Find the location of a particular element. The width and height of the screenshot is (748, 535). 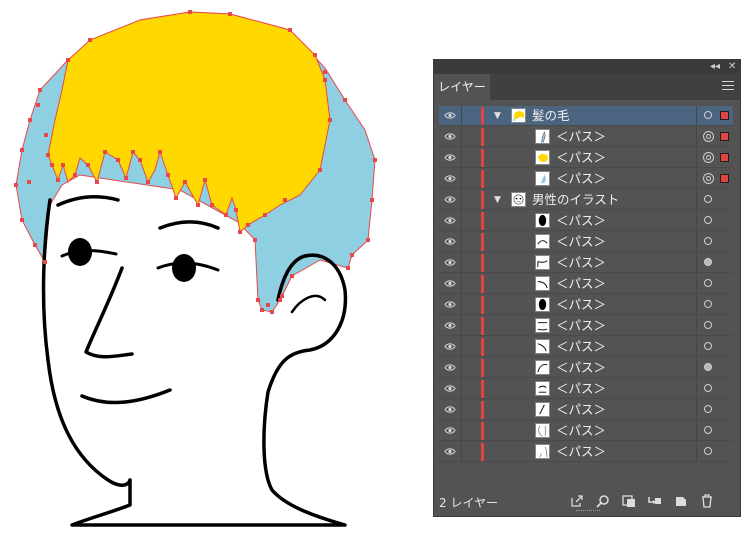

mouth-path is located at coordinates (126, 396).